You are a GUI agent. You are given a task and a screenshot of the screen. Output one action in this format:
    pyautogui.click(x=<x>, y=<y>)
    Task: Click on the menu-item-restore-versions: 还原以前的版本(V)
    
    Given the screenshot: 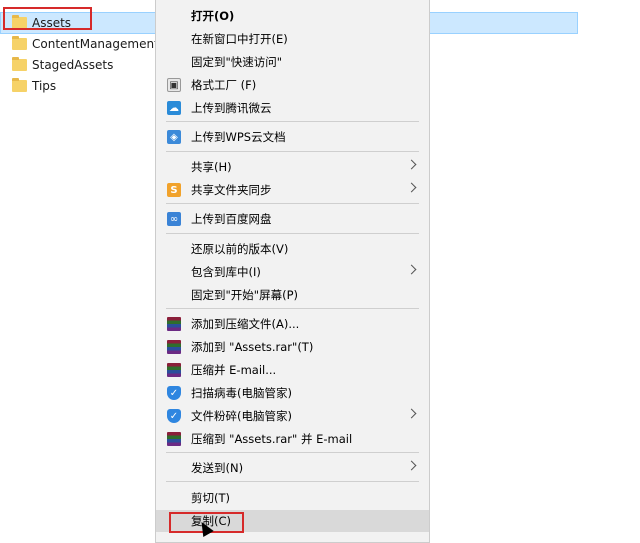 What is the action you would take?
    pyautogui.click(x=292, y=249)
    